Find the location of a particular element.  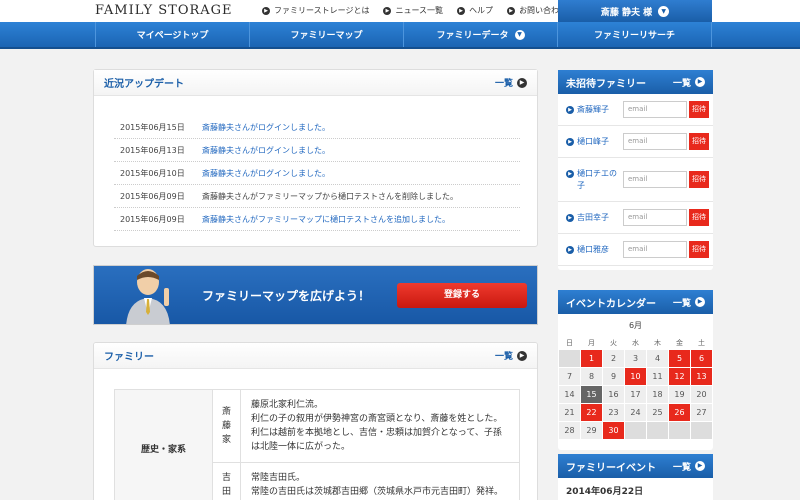

nav-family-research: ファミリーリサーチ is located at coordinates (635, 34).